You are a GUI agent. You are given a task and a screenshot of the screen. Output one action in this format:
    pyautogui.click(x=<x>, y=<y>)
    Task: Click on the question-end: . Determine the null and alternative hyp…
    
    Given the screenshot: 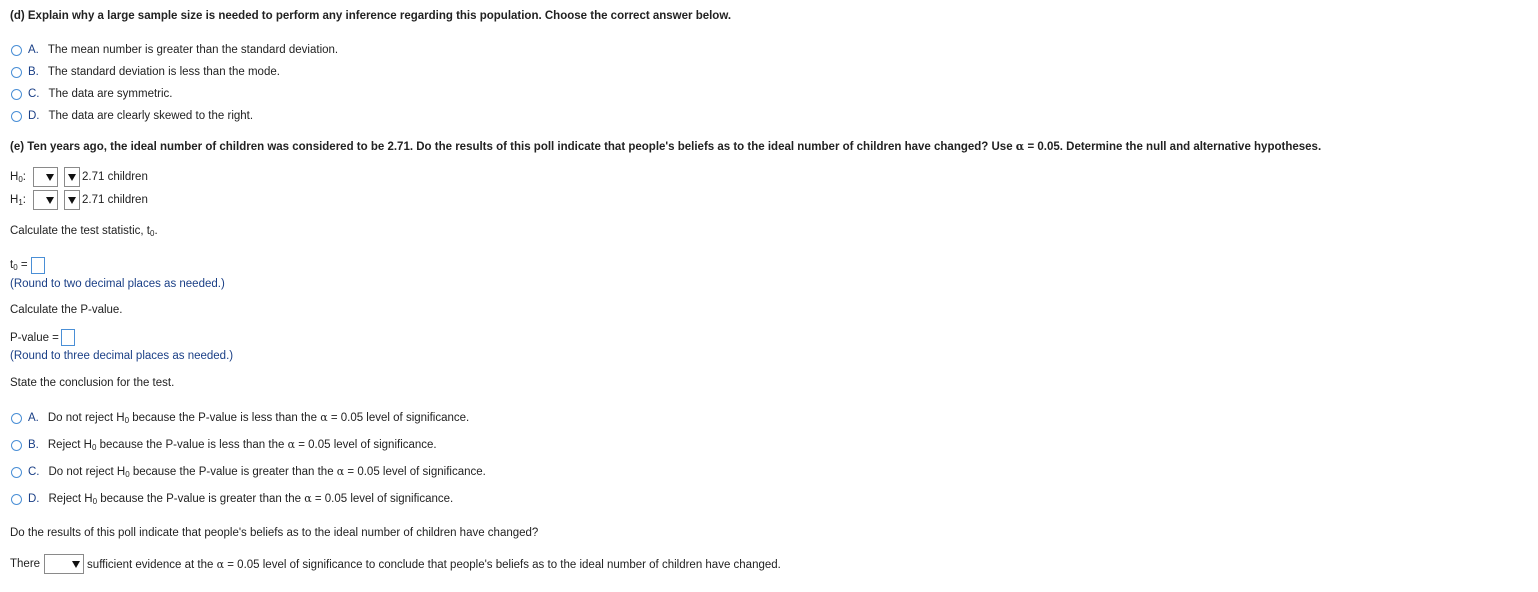 What is the action you would take?
    pyautogui.click(x=1190, y=147)
    